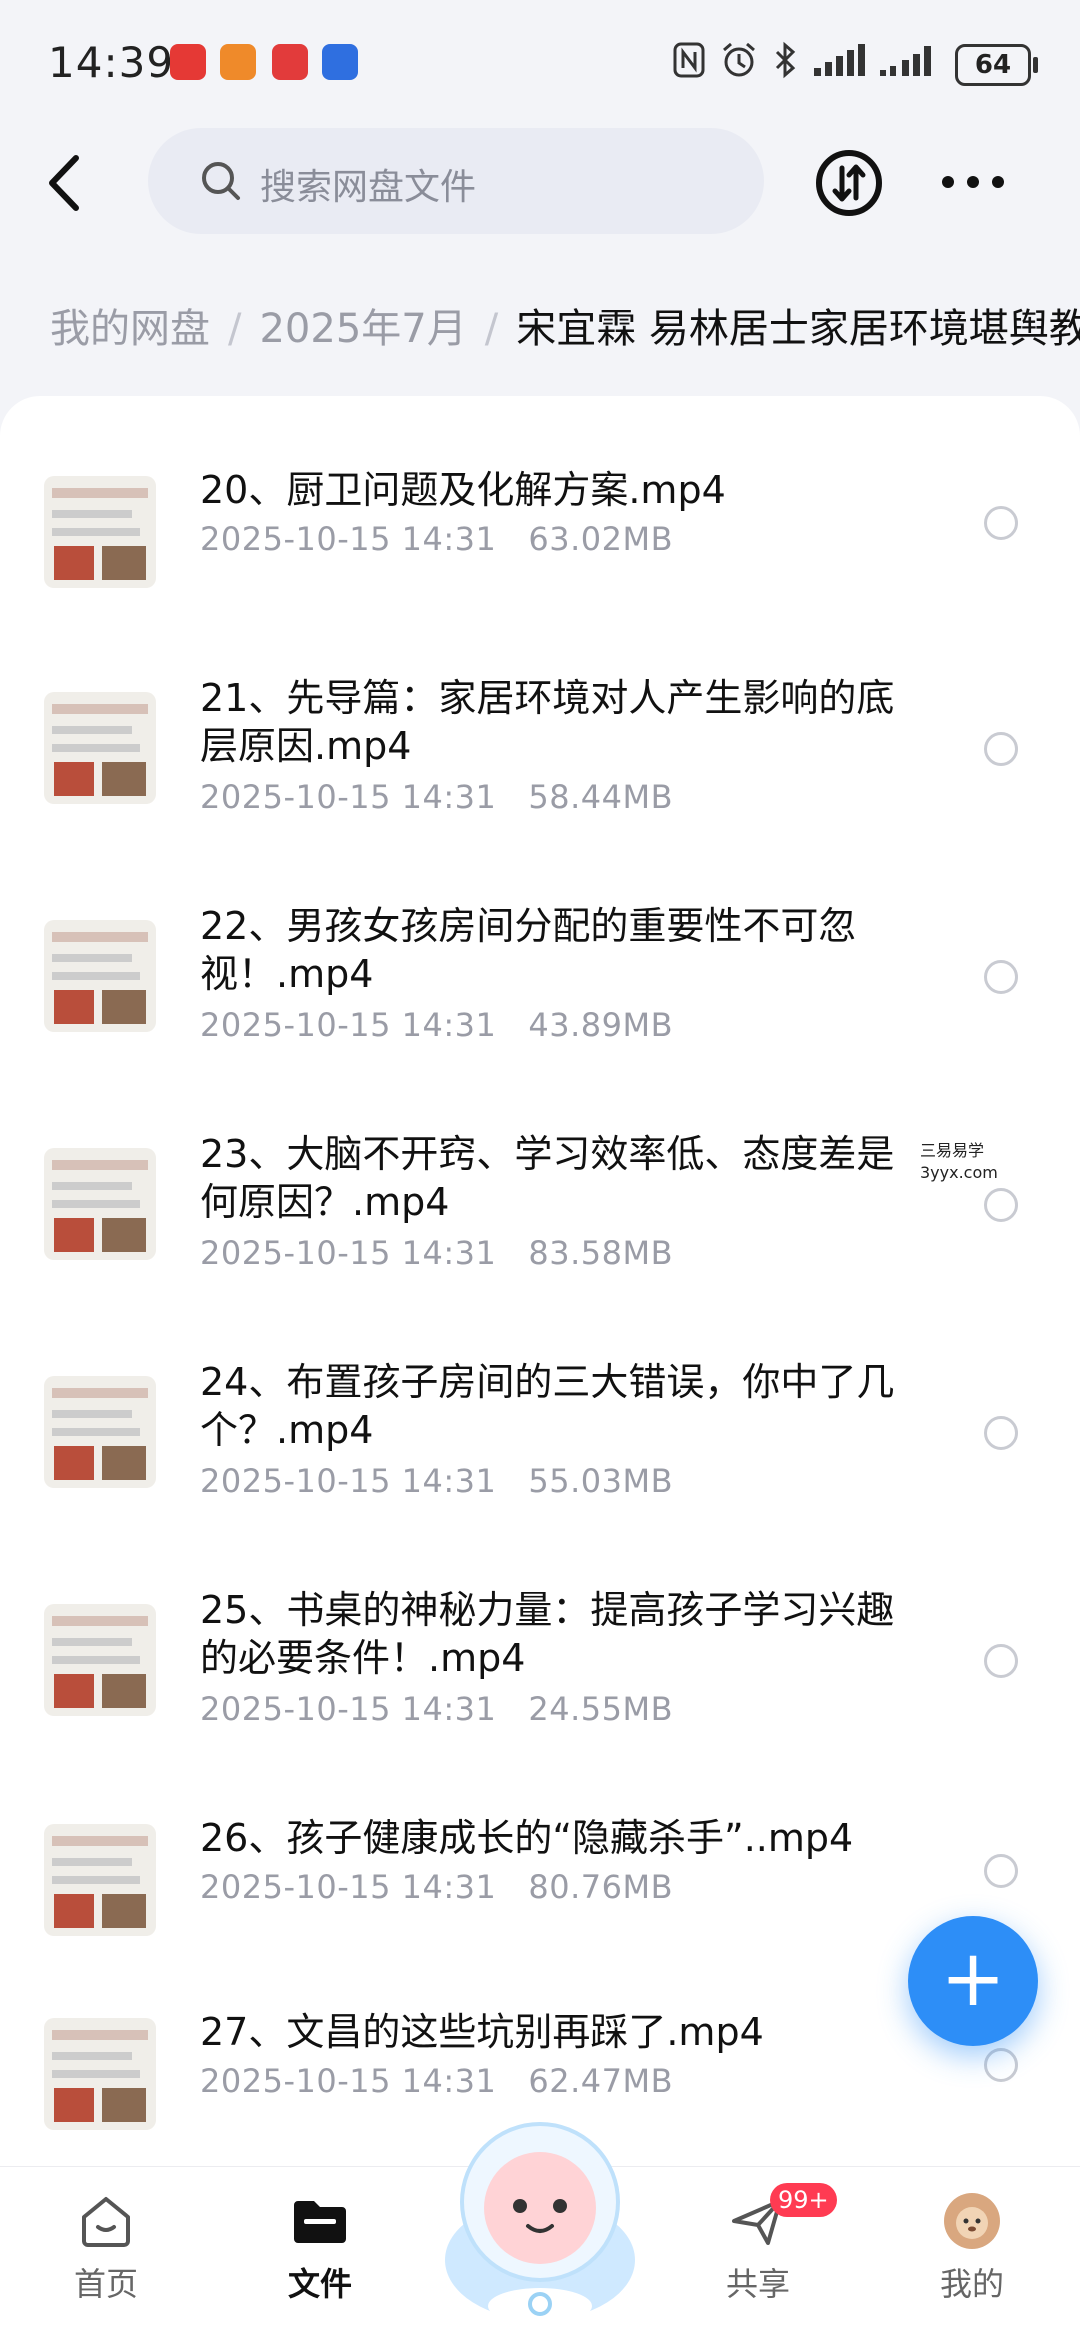  I want to click on tab-home: 首页, so click(106, 2246).